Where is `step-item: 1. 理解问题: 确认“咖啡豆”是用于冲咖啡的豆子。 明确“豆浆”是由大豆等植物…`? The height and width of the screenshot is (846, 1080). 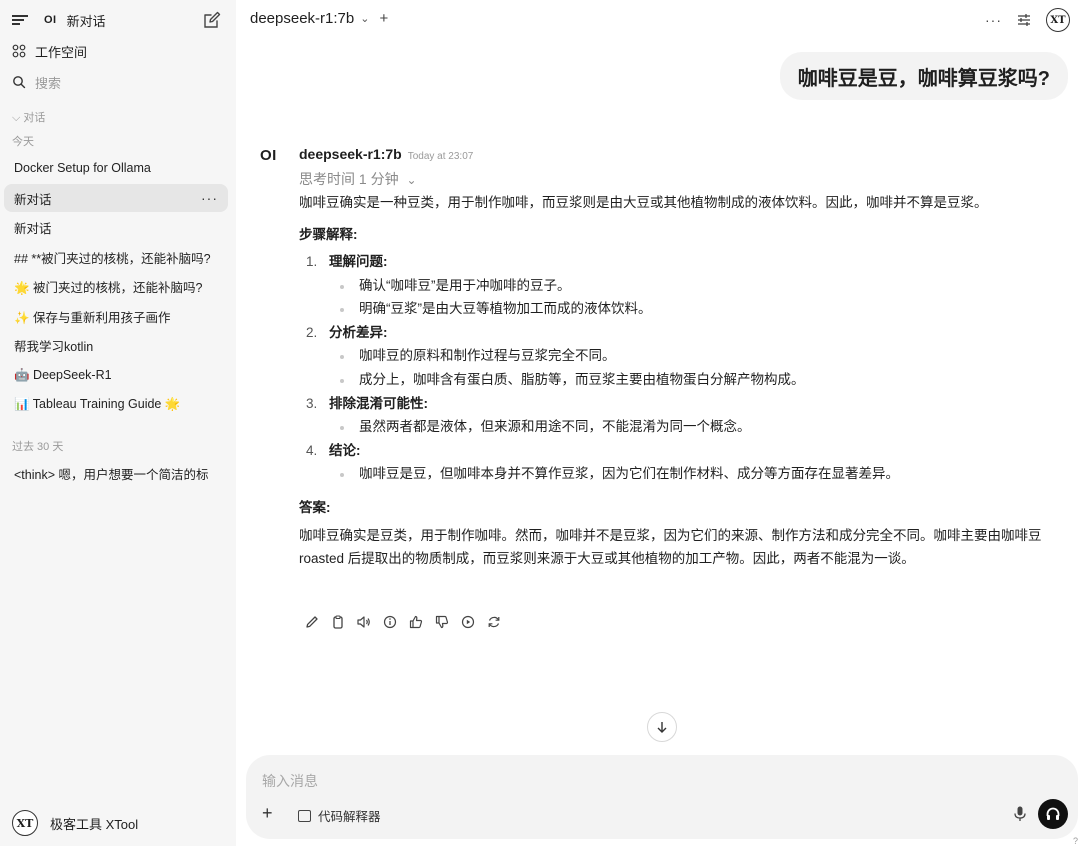
step-item: 1. 理解问题: 确认“咖啡豆”是用于冲咖啡的豆子。 明确“豆浆”是由大豆等植物… is located at coordinates (689, 285).